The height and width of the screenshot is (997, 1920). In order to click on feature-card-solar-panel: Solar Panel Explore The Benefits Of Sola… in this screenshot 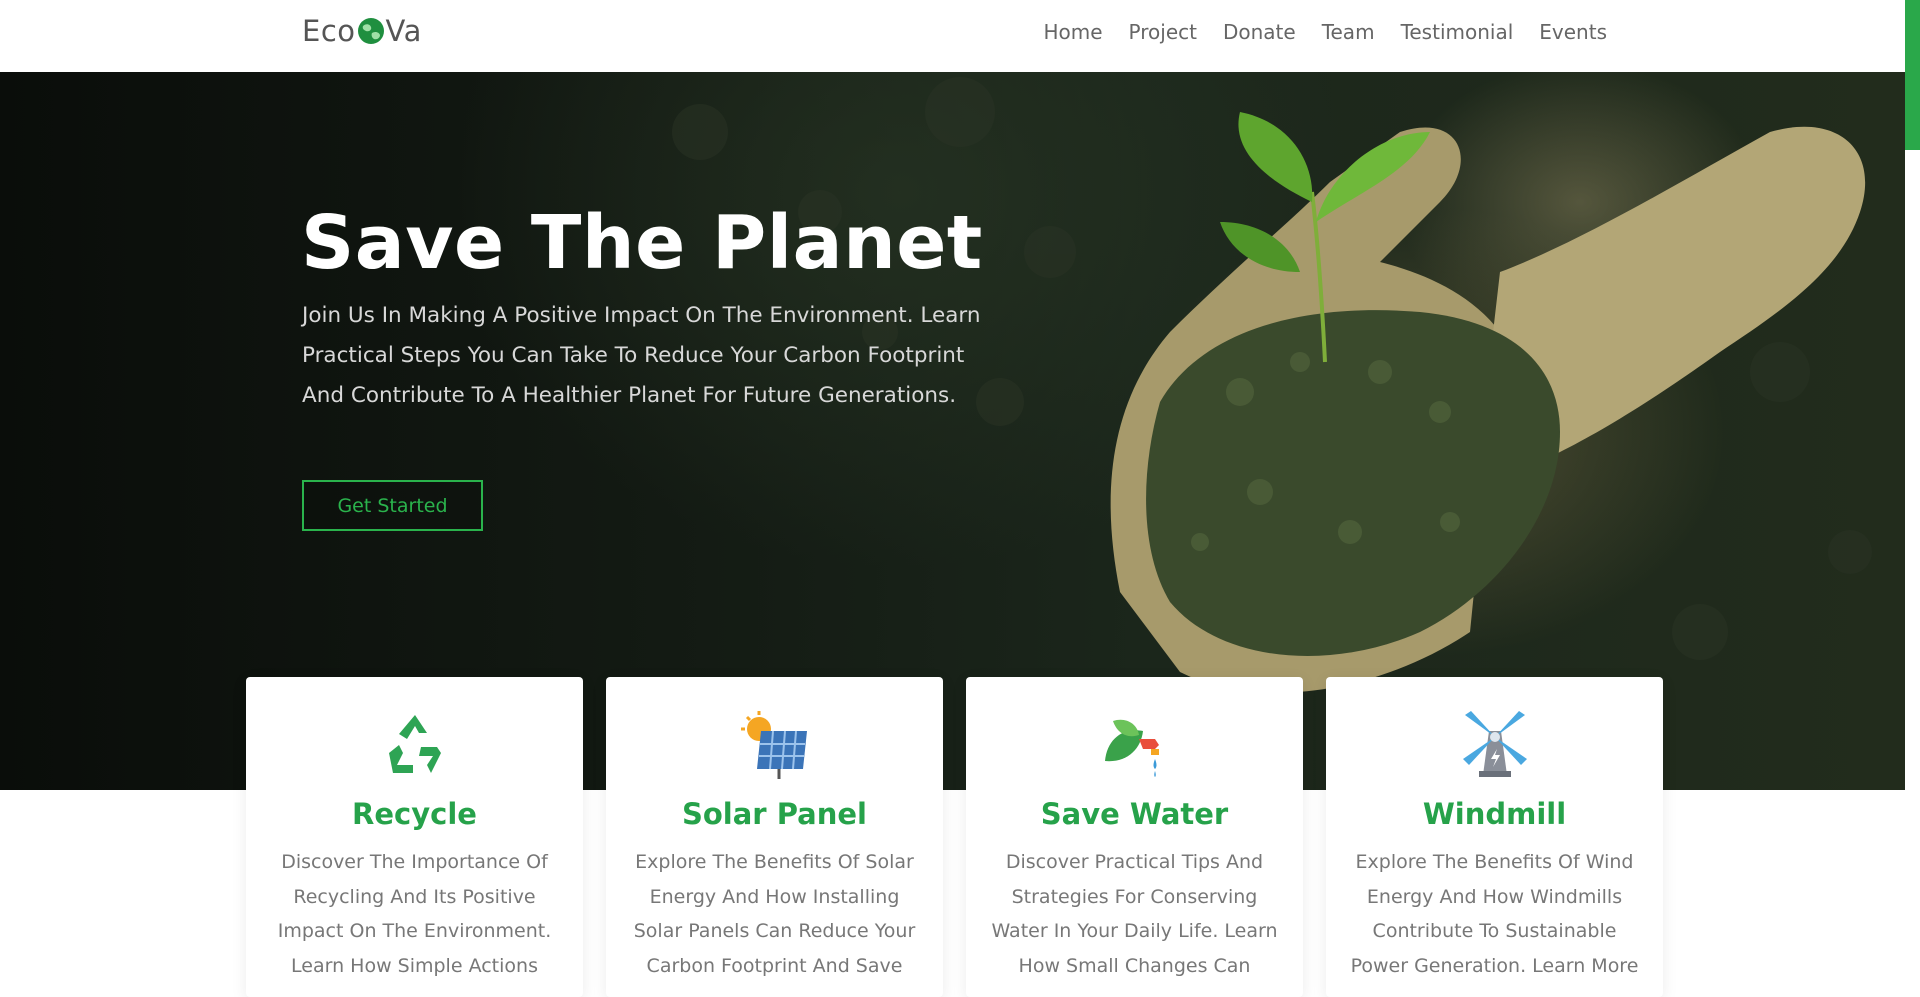, I will do `click(774, 837)`.